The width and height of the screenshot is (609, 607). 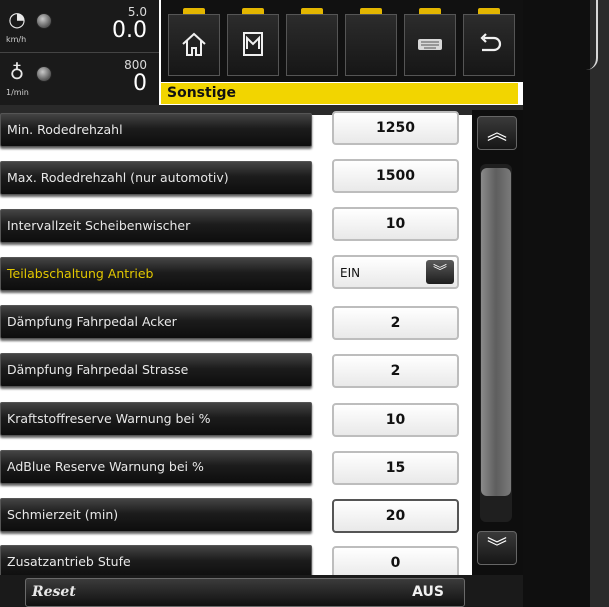 I want to click on scroll-thumb, so click(x=496, y=332).